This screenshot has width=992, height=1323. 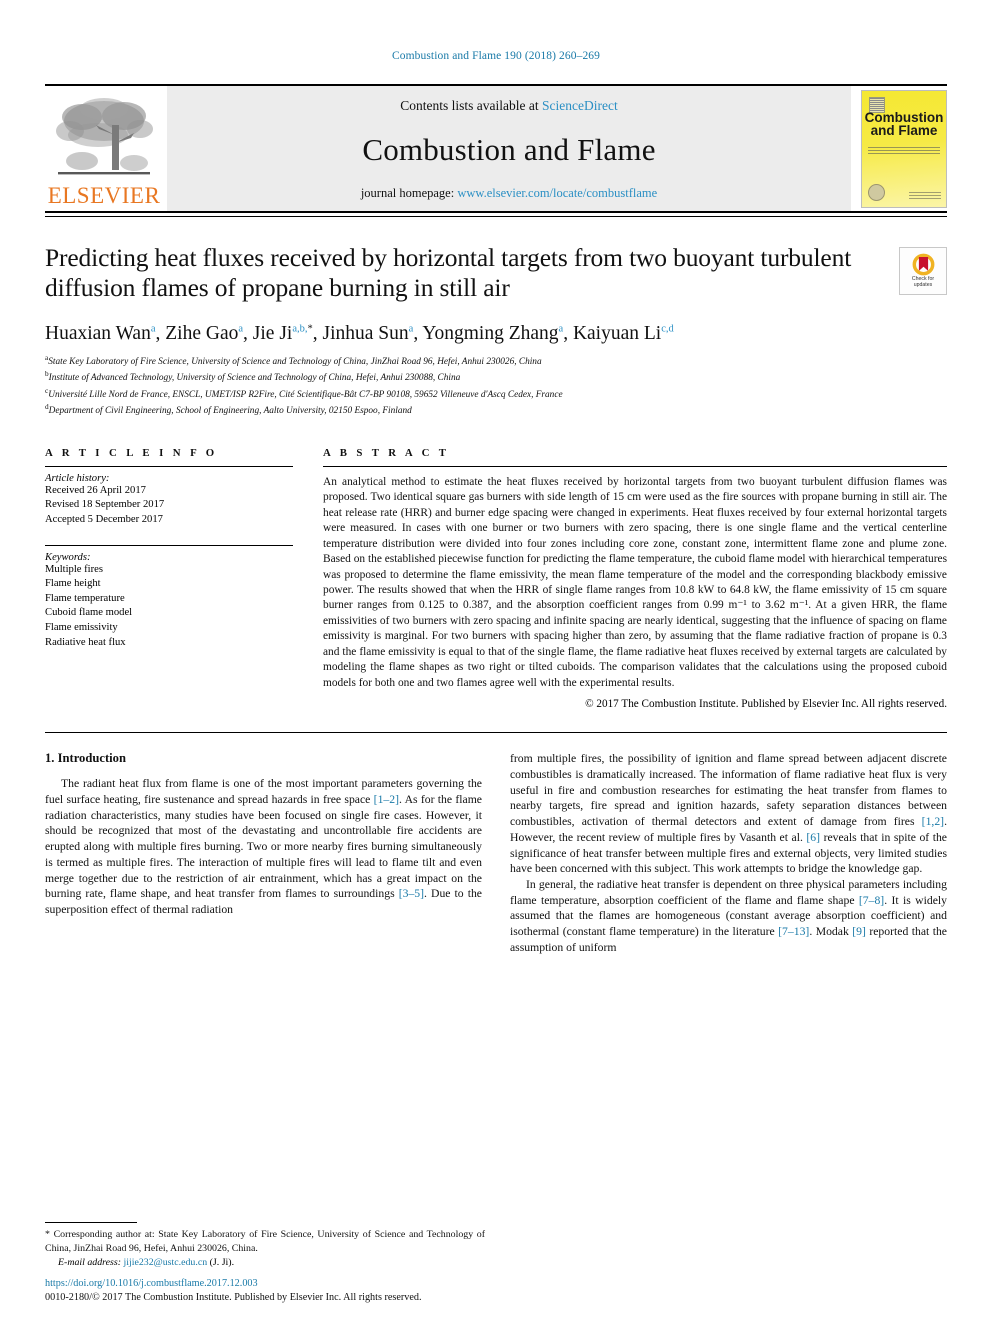 I want to click on citation-link: [6], so click(x=813, y=837).